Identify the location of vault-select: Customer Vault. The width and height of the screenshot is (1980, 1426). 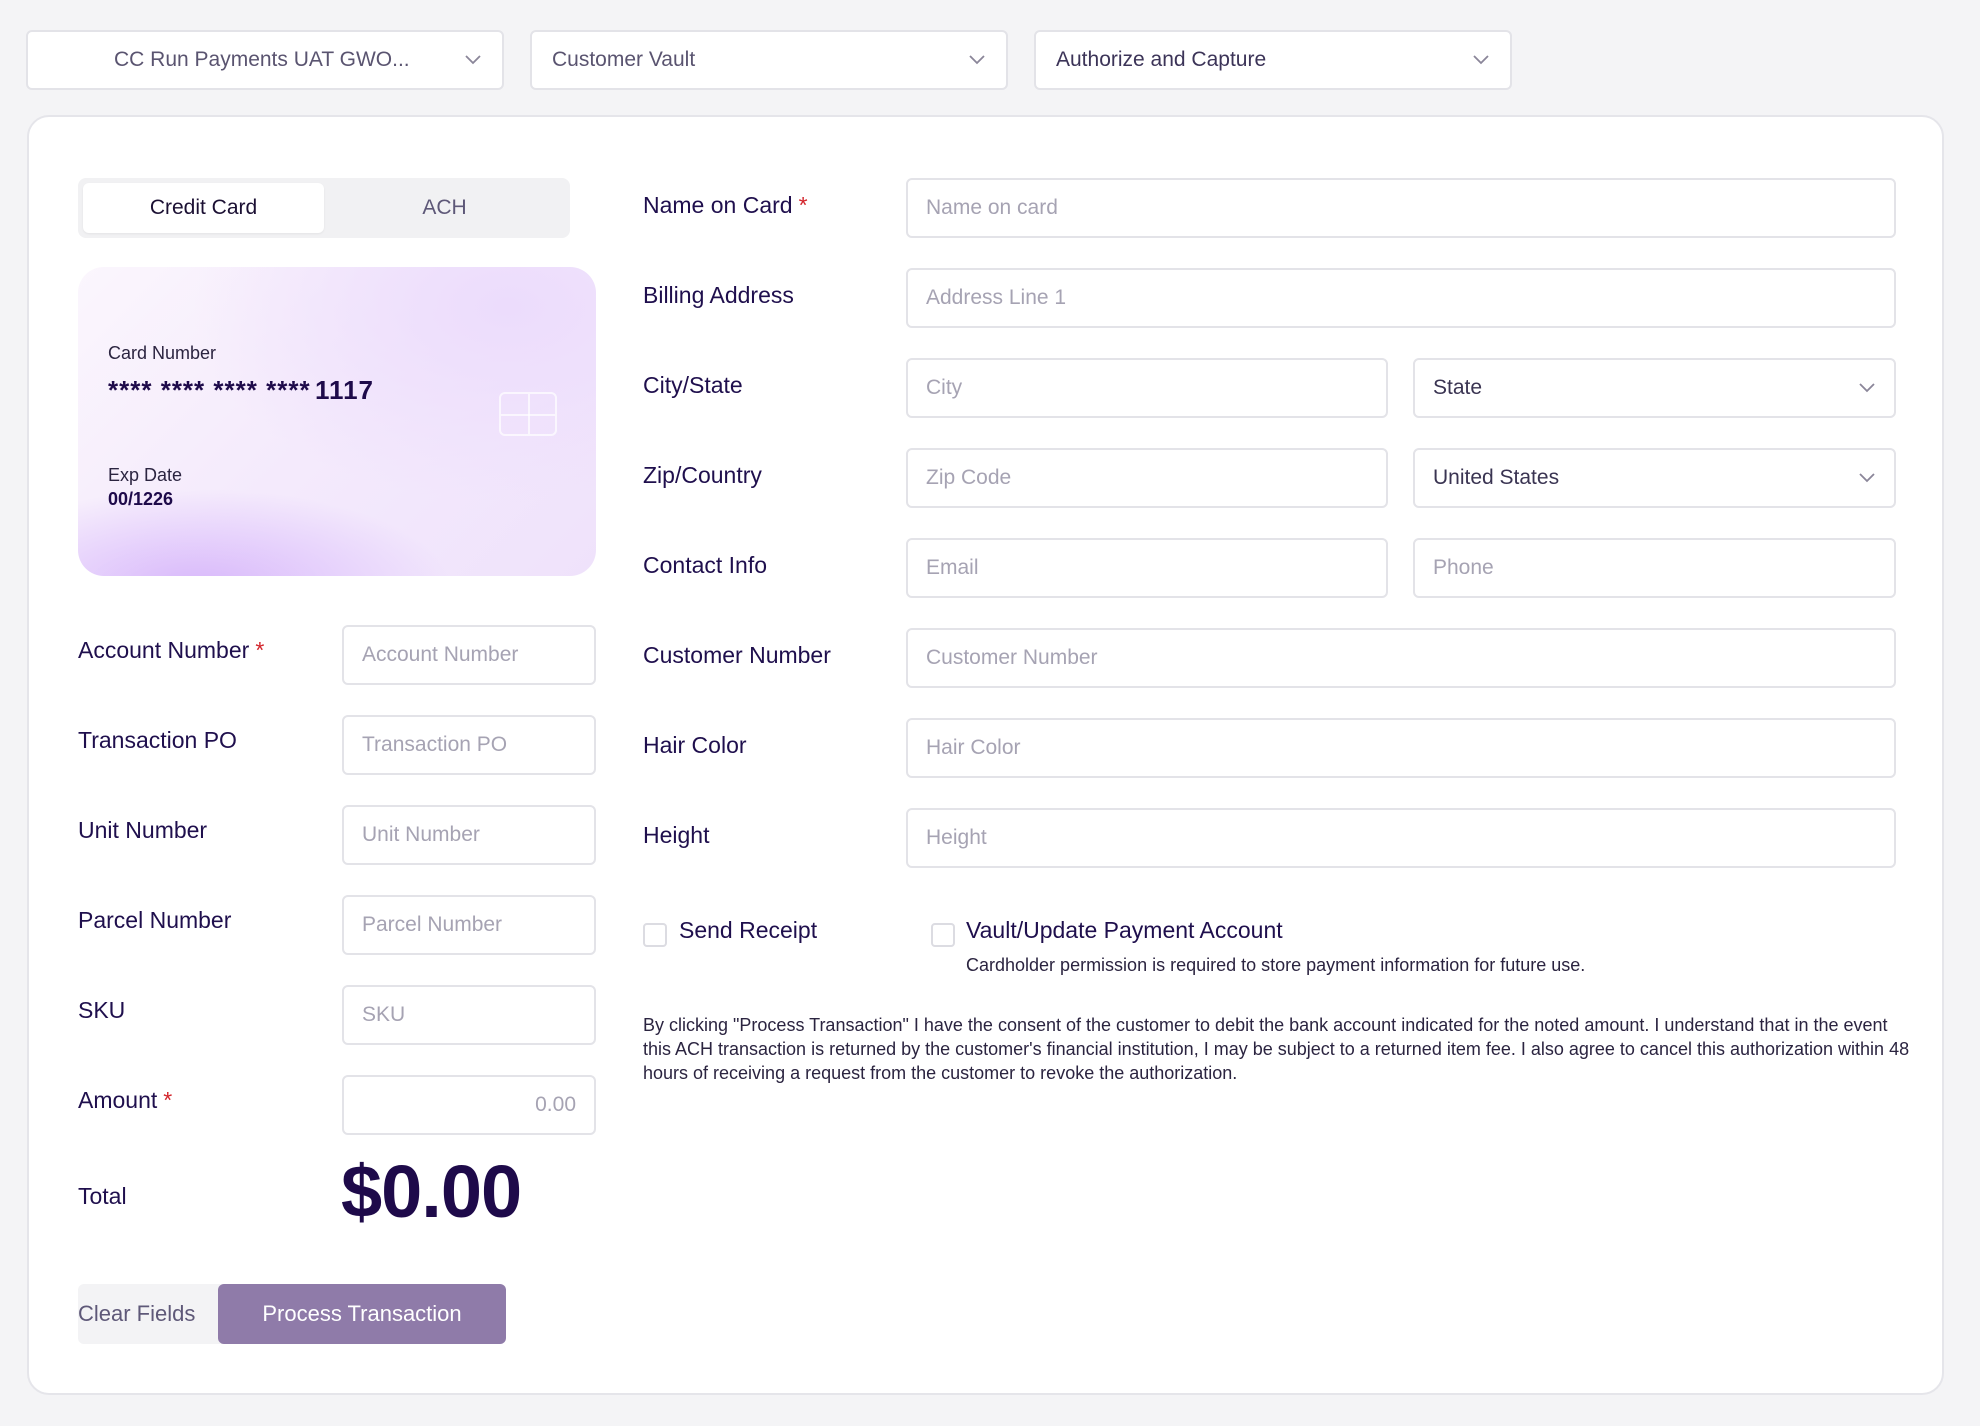
(769, 60).